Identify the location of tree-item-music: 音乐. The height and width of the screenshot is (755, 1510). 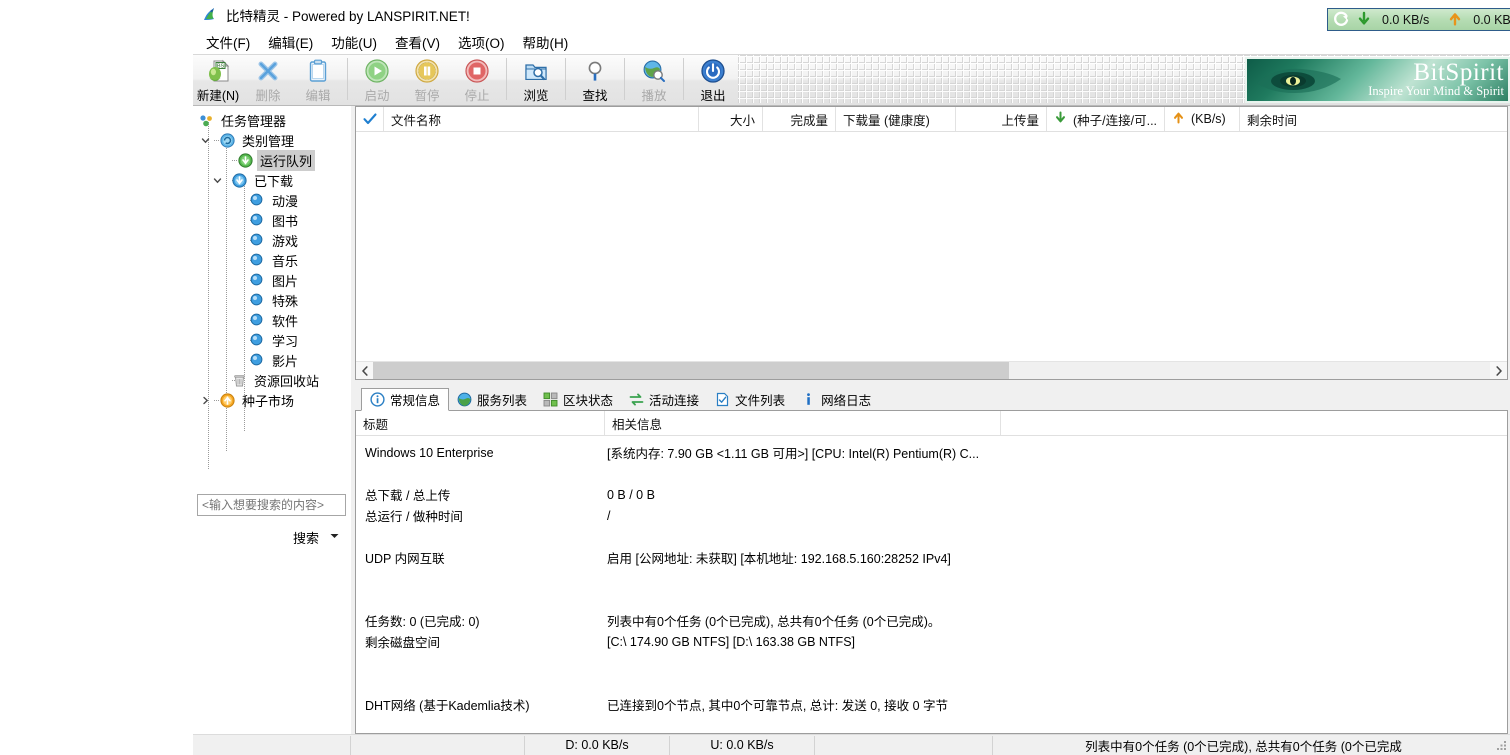
(271, 260).